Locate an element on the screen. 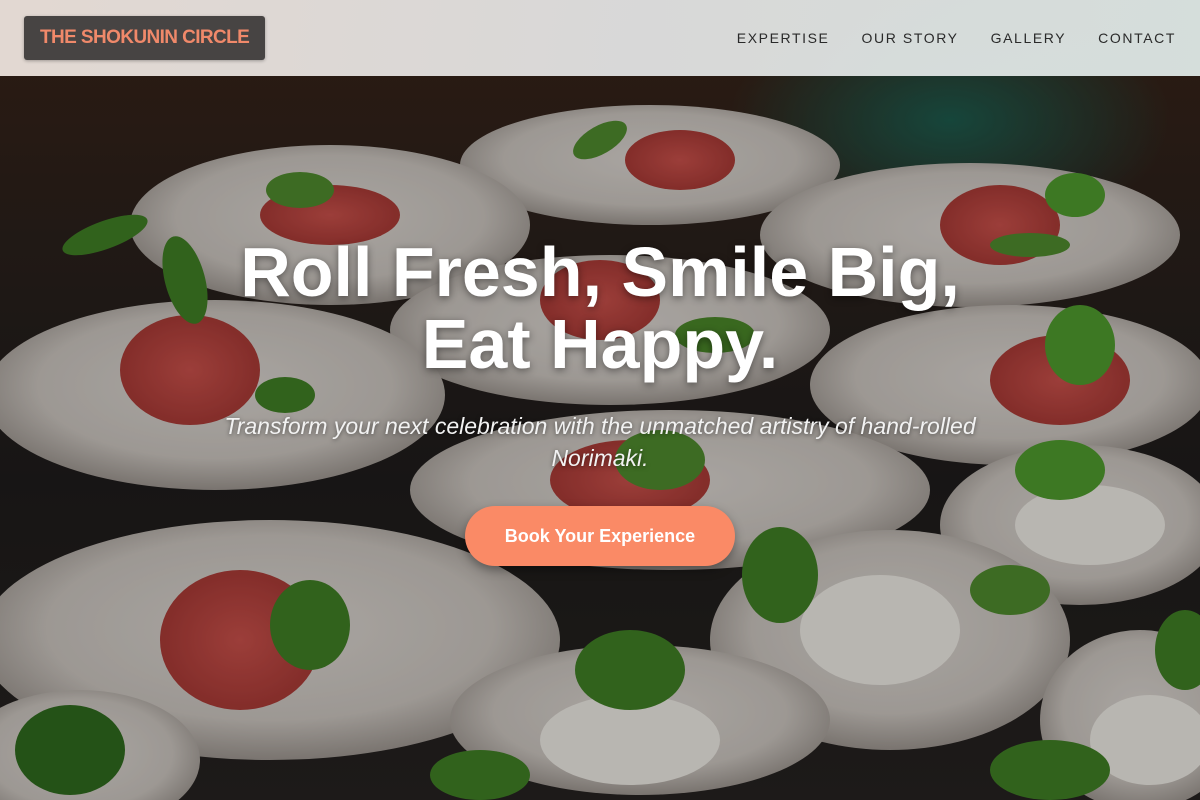  site-logo: THE SHOKUNIN CIRCLE is located at coordinates (145, 38).